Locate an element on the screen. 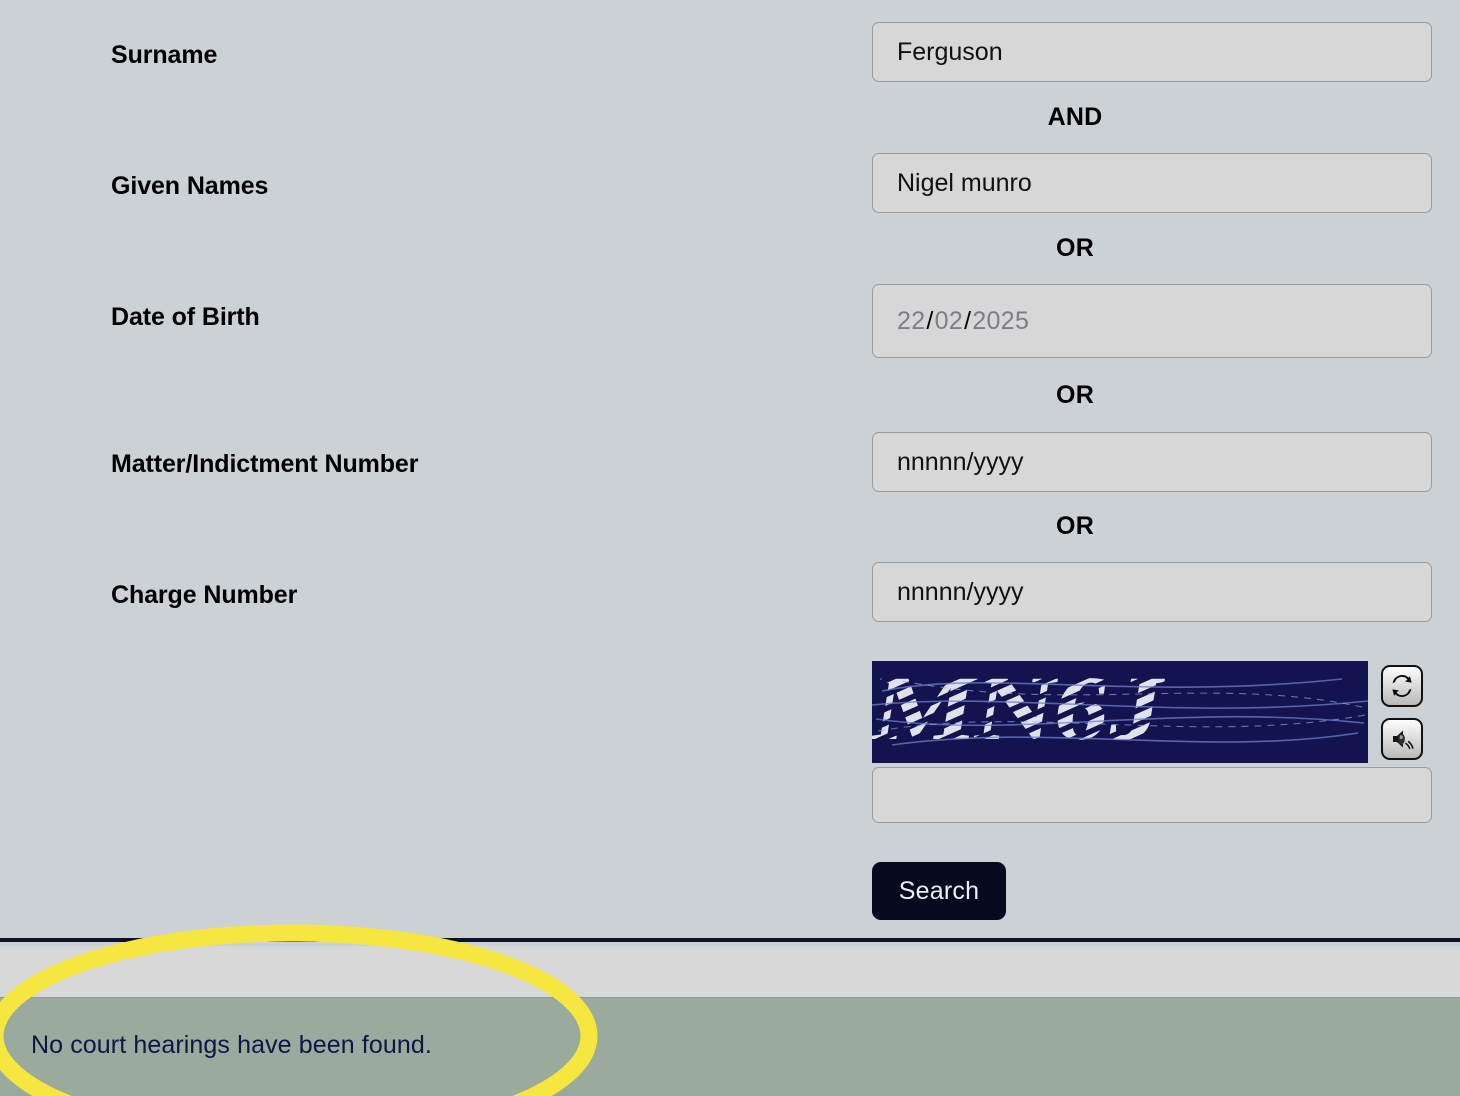 The image size is (1460, 1096). search-button: Search is located at coordinates (939, 891).